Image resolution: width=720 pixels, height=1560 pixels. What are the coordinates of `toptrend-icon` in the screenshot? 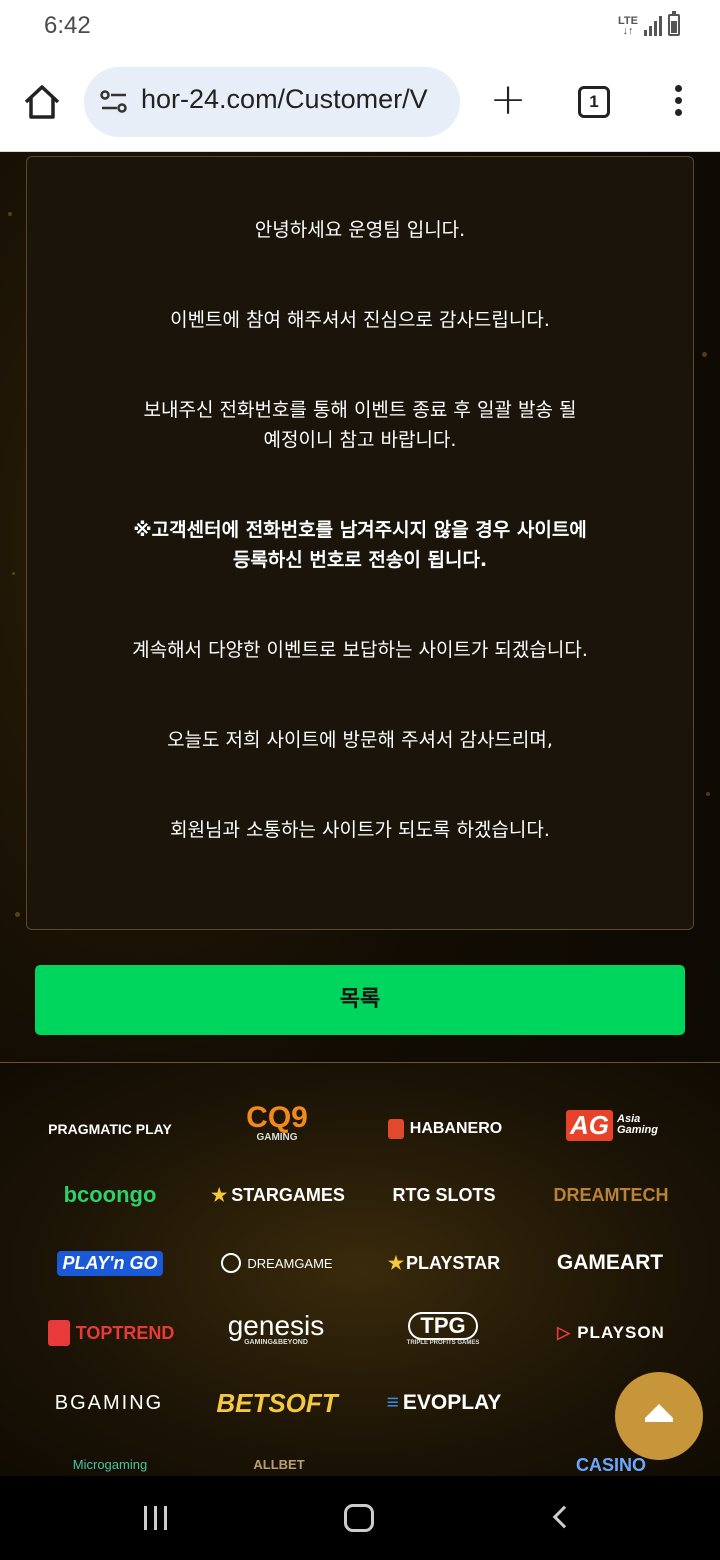 It's located at (58, 1333).